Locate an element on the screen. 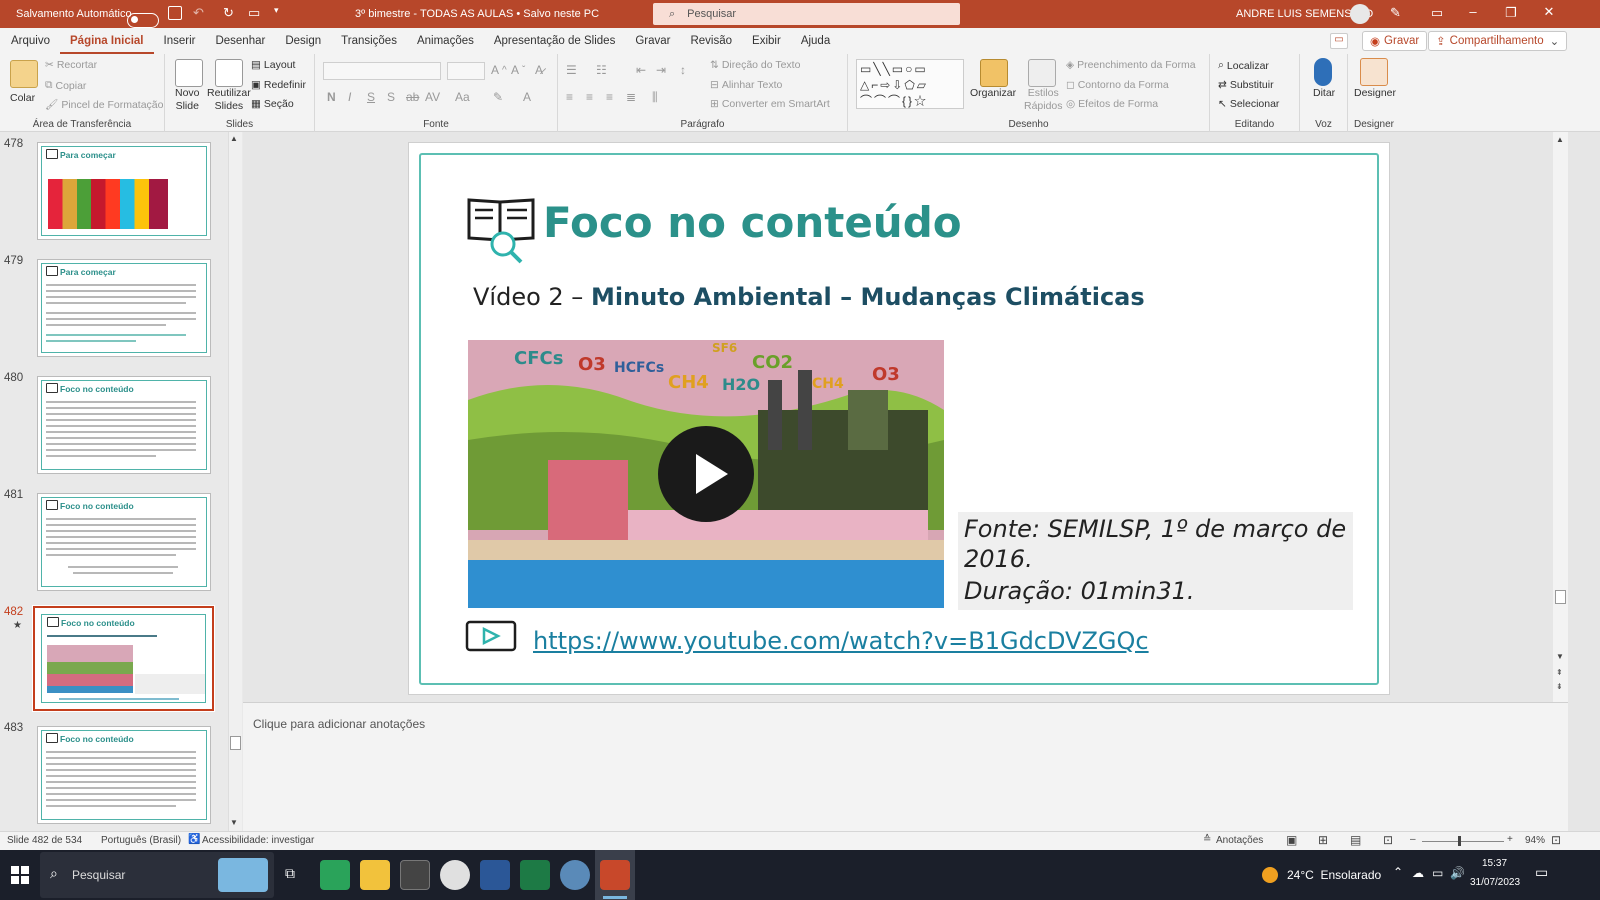 This screenshot has width=1600, height=900. powerpoint-icon is located at coordinates (615, 875).